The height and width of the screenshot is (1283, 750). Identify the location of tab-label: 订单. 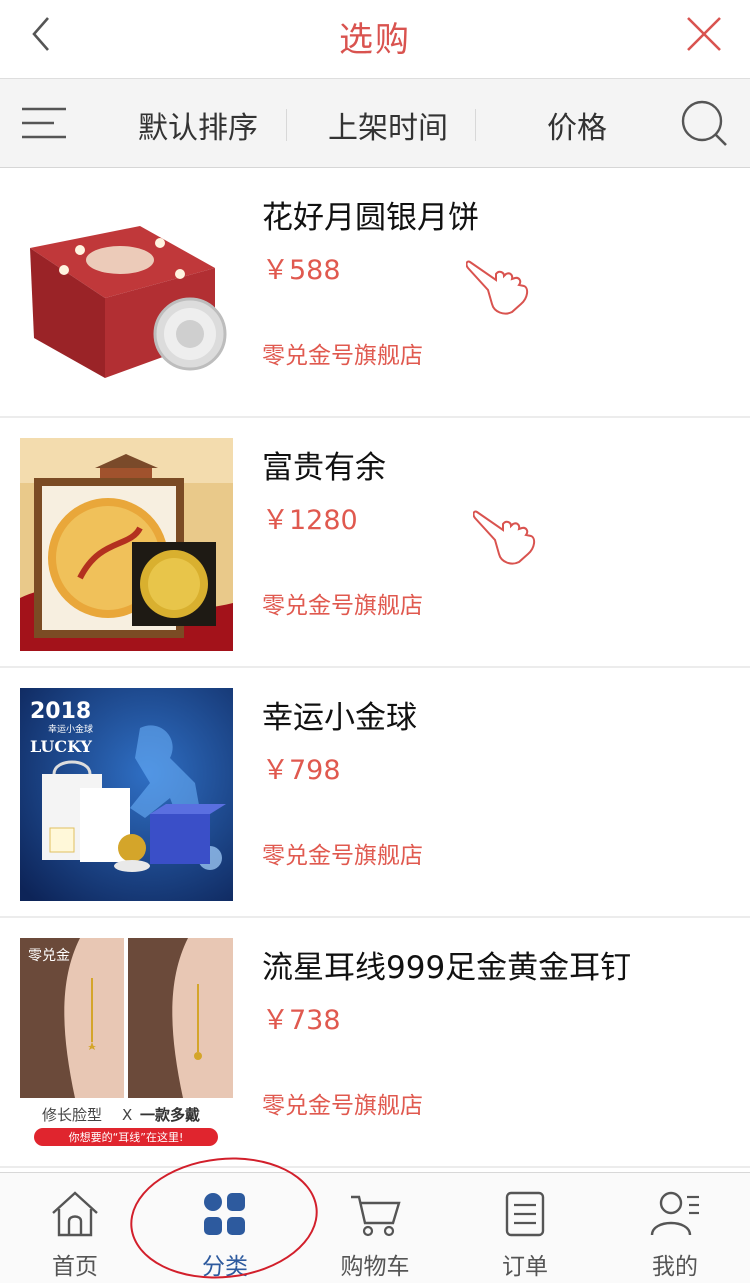
(525, 1267).